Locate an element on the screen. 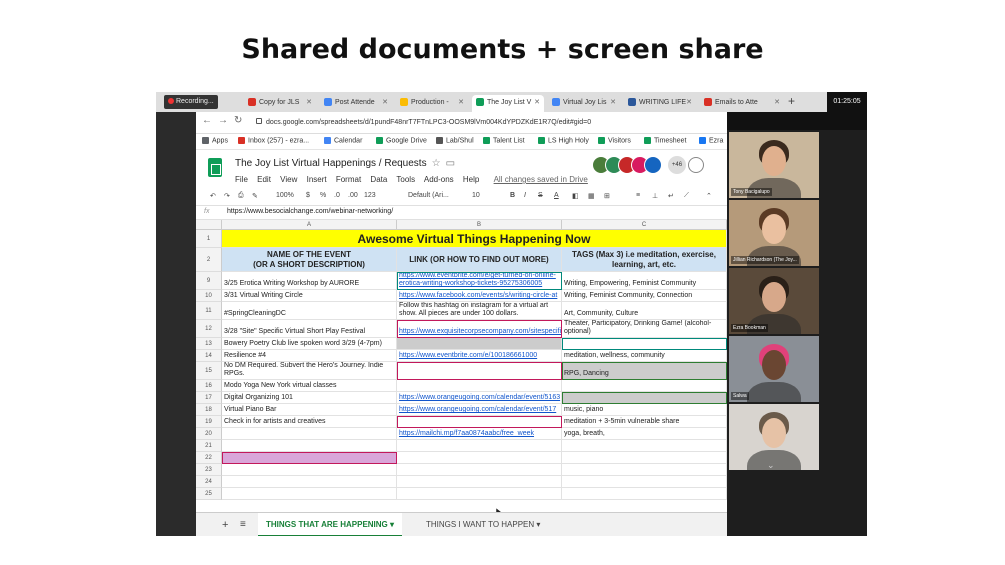 This screenshot has width=1005, height=565. row-number: 21 is located at coordinates (209, 446).